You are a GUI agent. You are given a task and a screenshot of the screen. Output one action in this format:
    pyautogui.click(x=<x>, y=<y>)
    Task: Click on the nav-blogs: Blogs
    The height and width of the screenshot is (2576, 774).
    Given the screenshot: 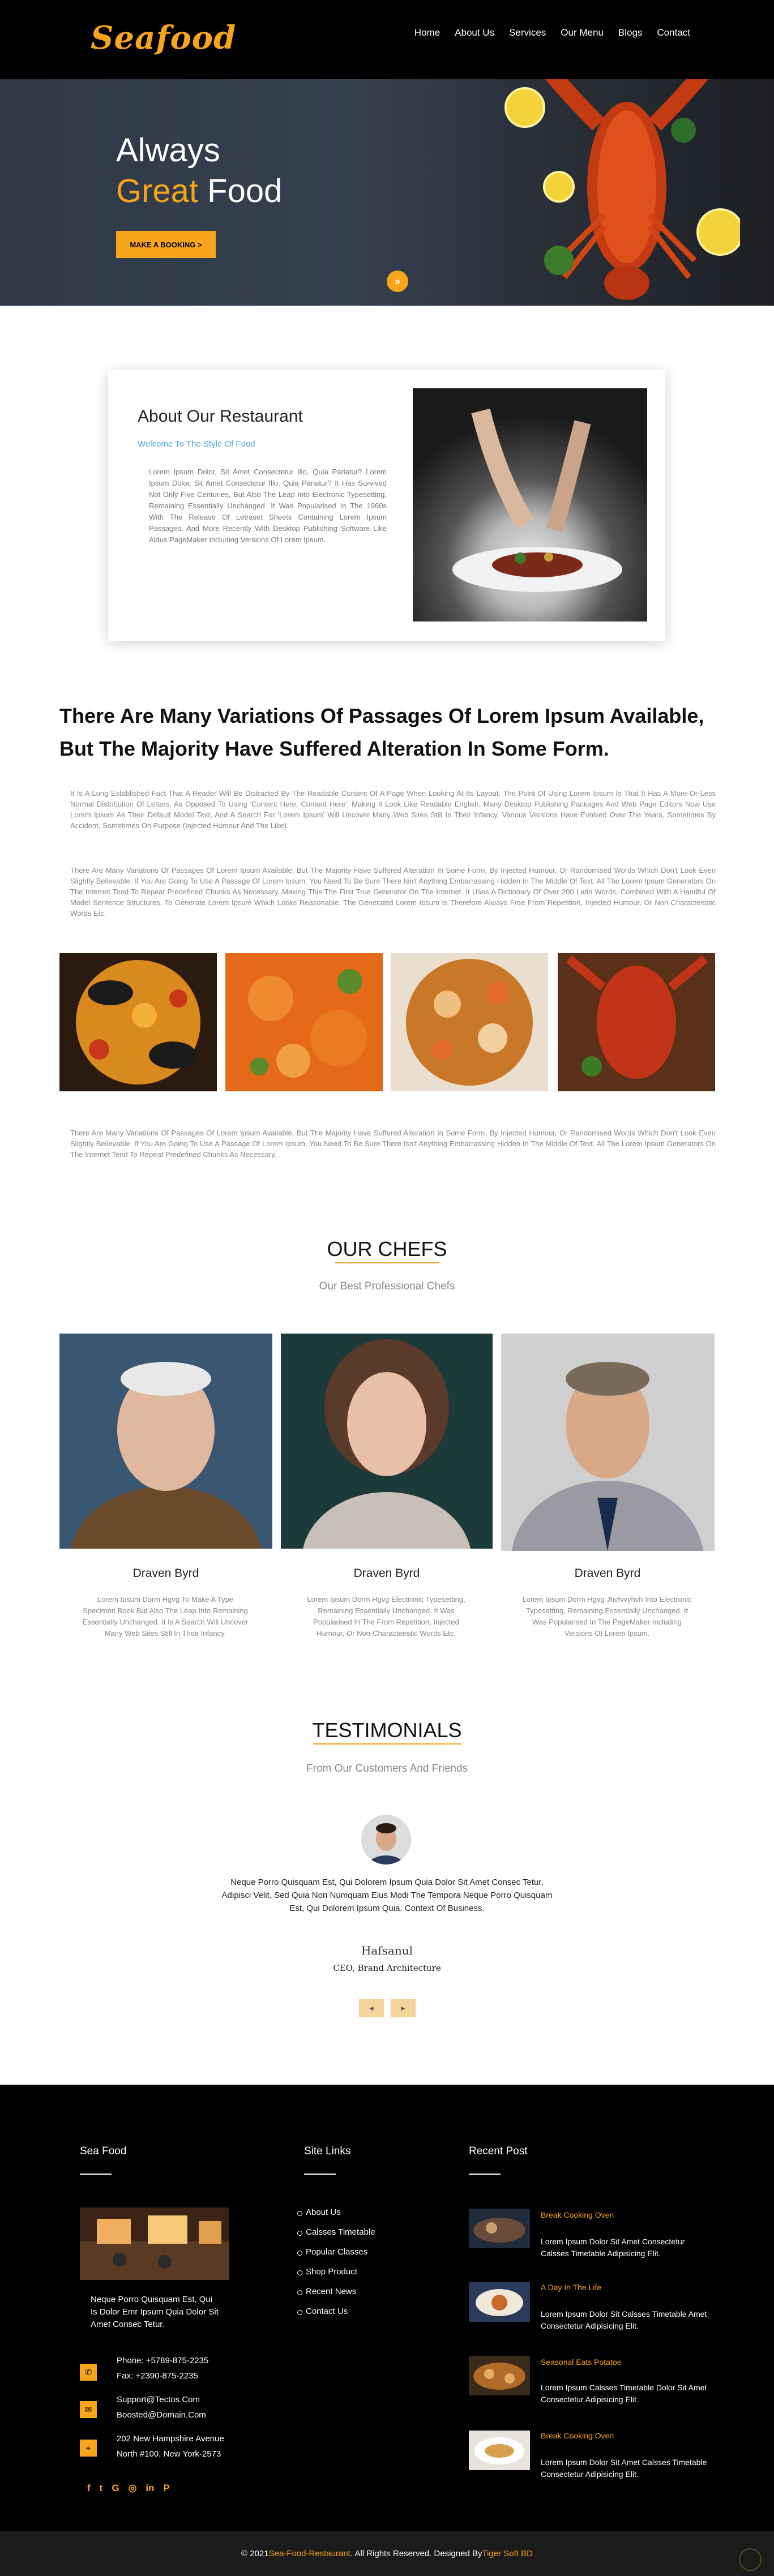 What is the action you would take?
    pyautogui.click(x=631, y=32)
    